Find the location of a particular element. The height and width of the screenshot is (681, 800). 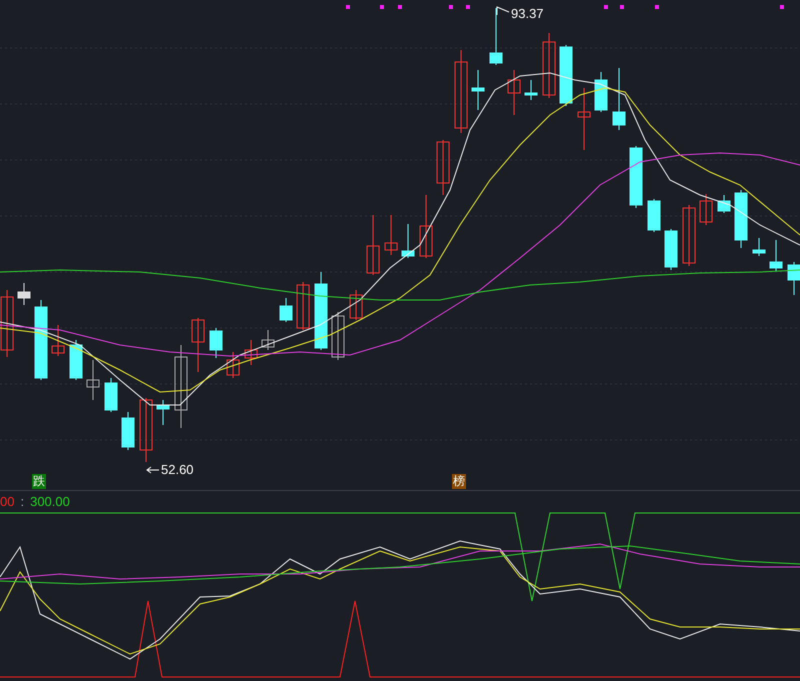

high-price-label: 93.37 is located at coordinates (527, 13).